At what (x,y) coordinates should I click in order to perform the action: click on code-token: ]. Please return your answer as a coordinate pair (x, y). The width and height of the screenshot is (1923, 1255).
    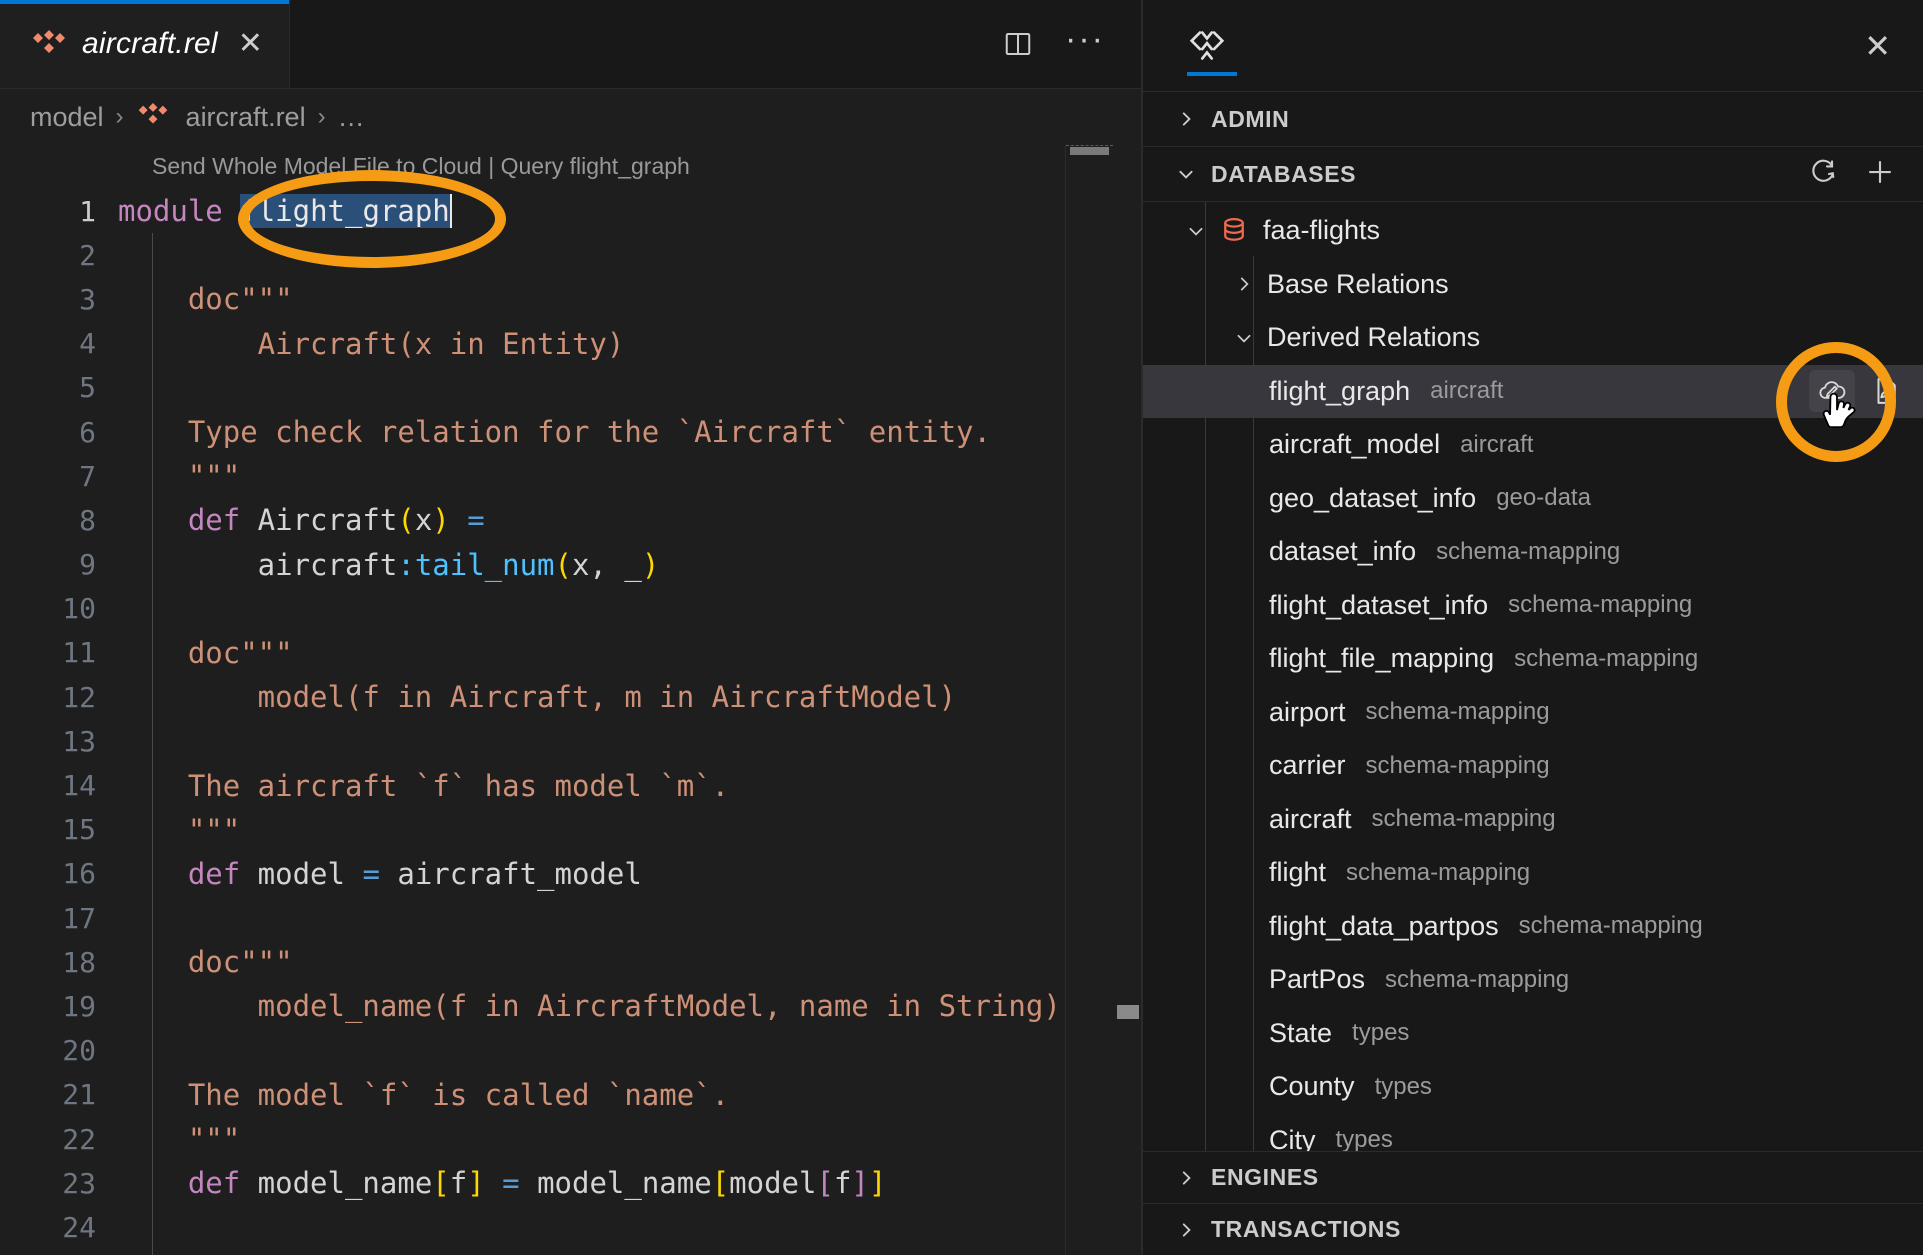
    Looking at the image, I should click on (877, 1183).